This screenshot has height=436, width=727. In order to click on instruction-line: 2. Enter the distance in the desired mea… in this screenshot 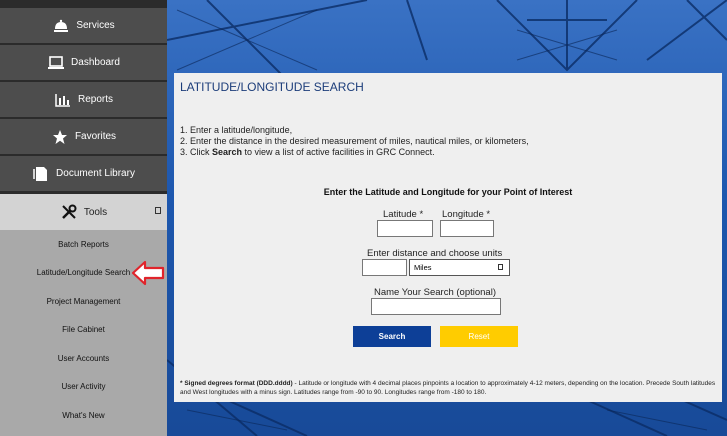, I will do `click(354, 141)`.